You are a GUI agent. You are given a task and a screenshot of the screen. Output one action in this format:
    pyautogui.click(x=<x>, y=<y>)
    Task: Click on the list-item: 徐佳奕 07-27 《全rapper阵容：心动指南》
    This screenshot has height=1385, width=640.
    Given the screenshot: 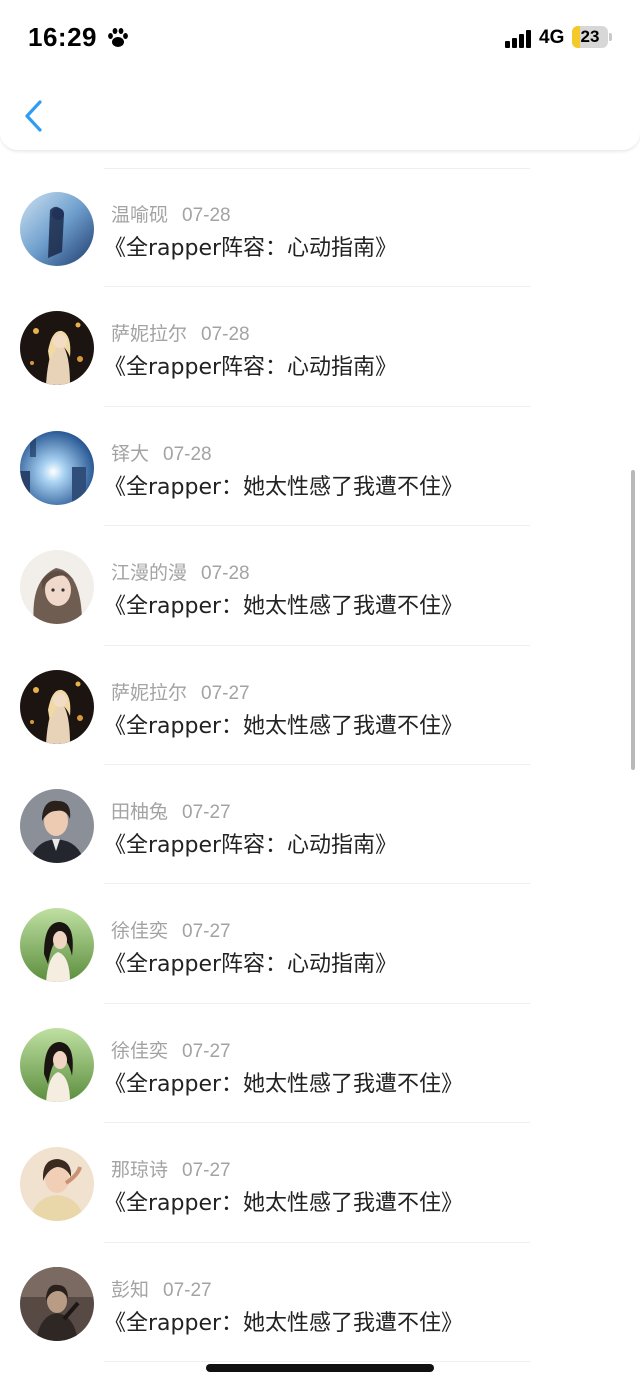 What is the action you would take?
    pyautogui.click(x=320, y=944)
    